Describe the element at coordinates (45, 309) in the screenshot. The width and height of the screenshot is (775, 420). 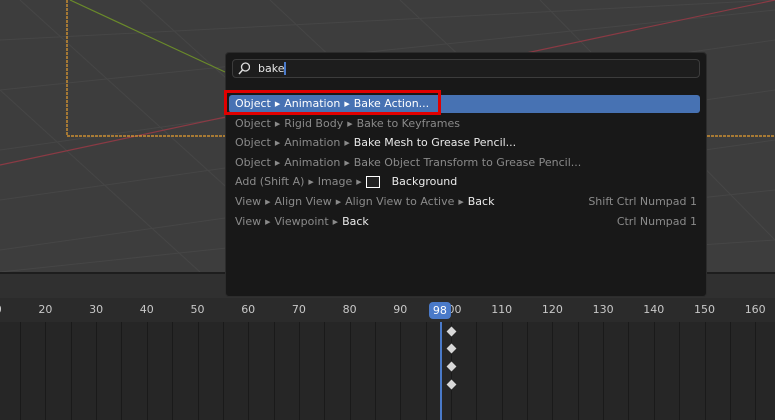
I see `frame-tick-label: 20` at that location.